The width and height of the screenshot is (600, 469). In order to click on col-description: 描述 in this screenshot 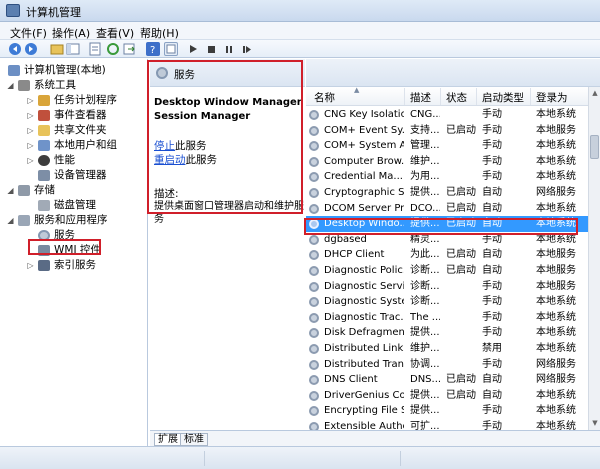, I will do `click(420, 97)`.